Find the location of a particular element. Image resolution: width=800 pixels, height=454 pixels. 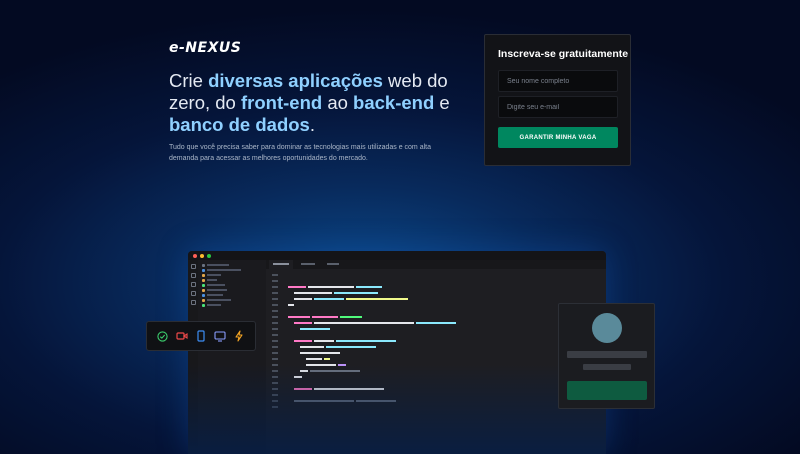

debug-icon is located at coordinates (193, 293).